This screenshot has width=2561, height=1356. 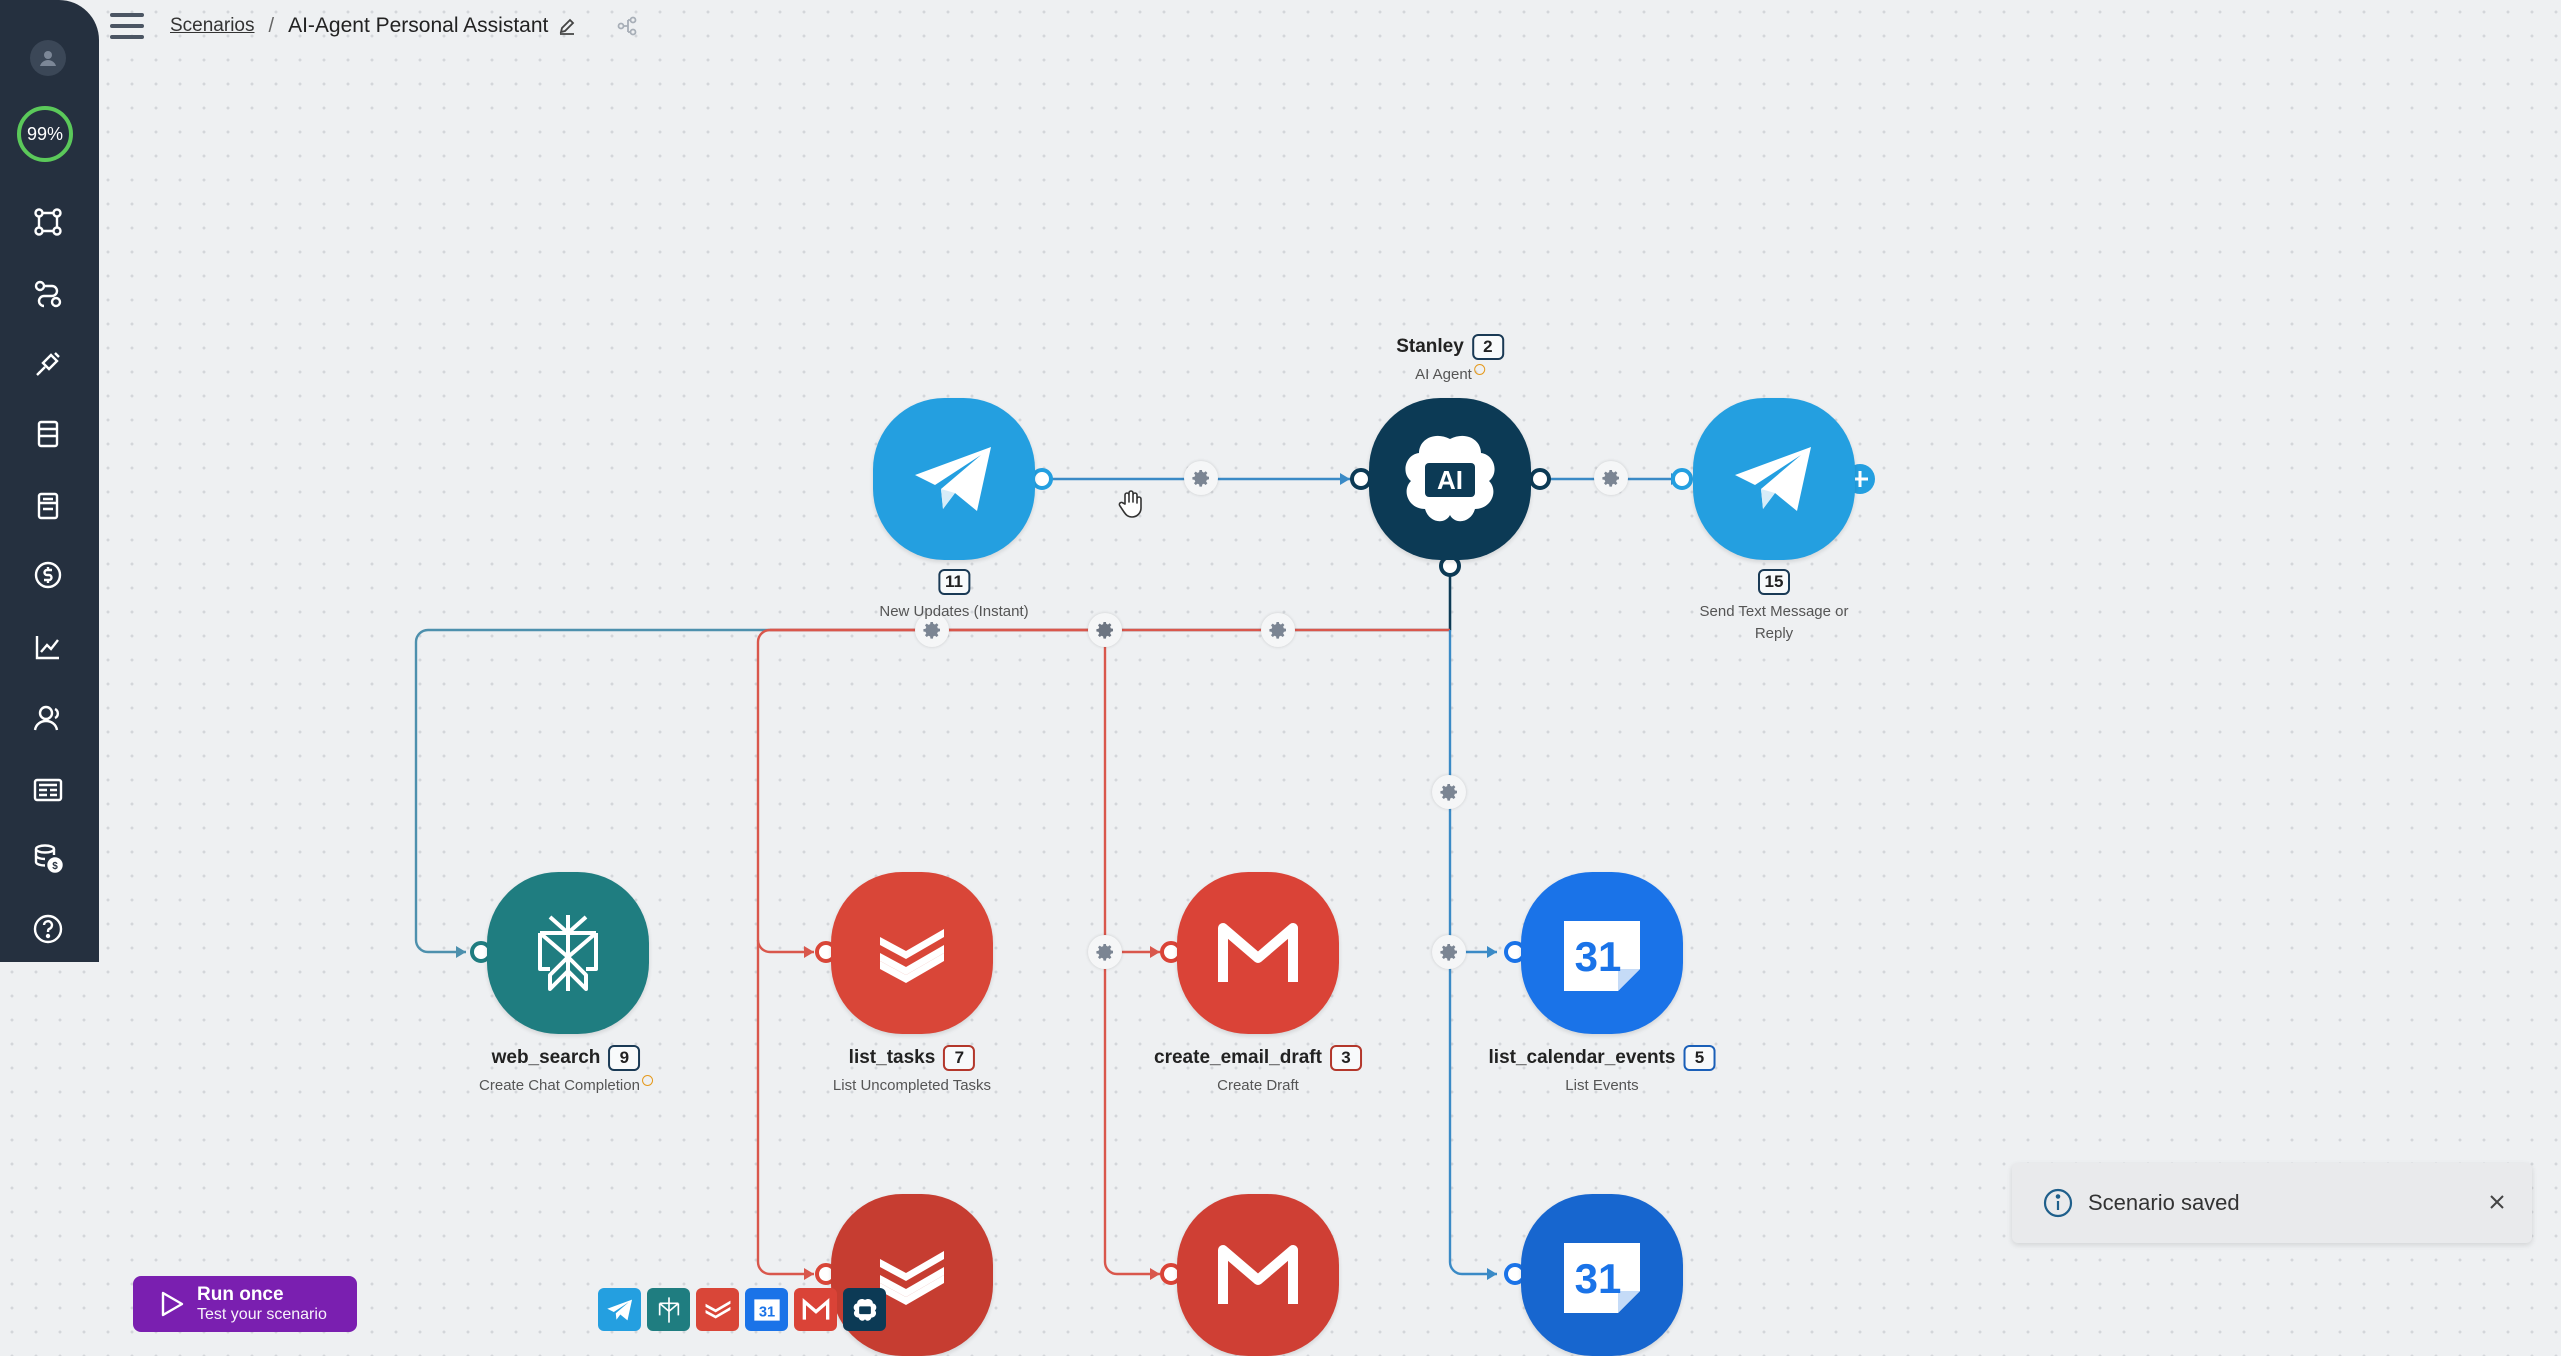 I want to click on module-label-create-email-draft: create_email_draft 3 Create Draft, so click(x=1258, y=1071).